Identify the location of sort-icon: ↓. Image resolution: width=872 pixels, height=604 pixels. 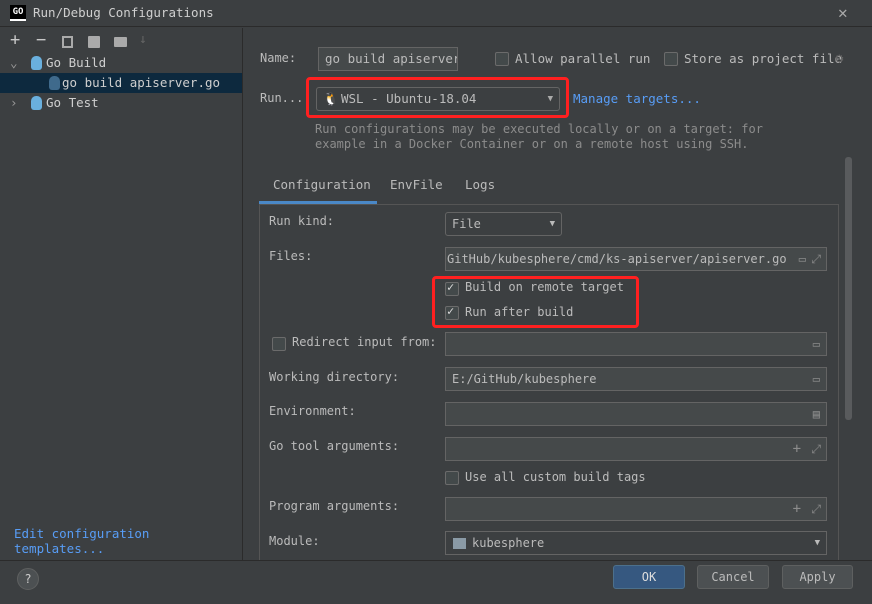
(143, 39).